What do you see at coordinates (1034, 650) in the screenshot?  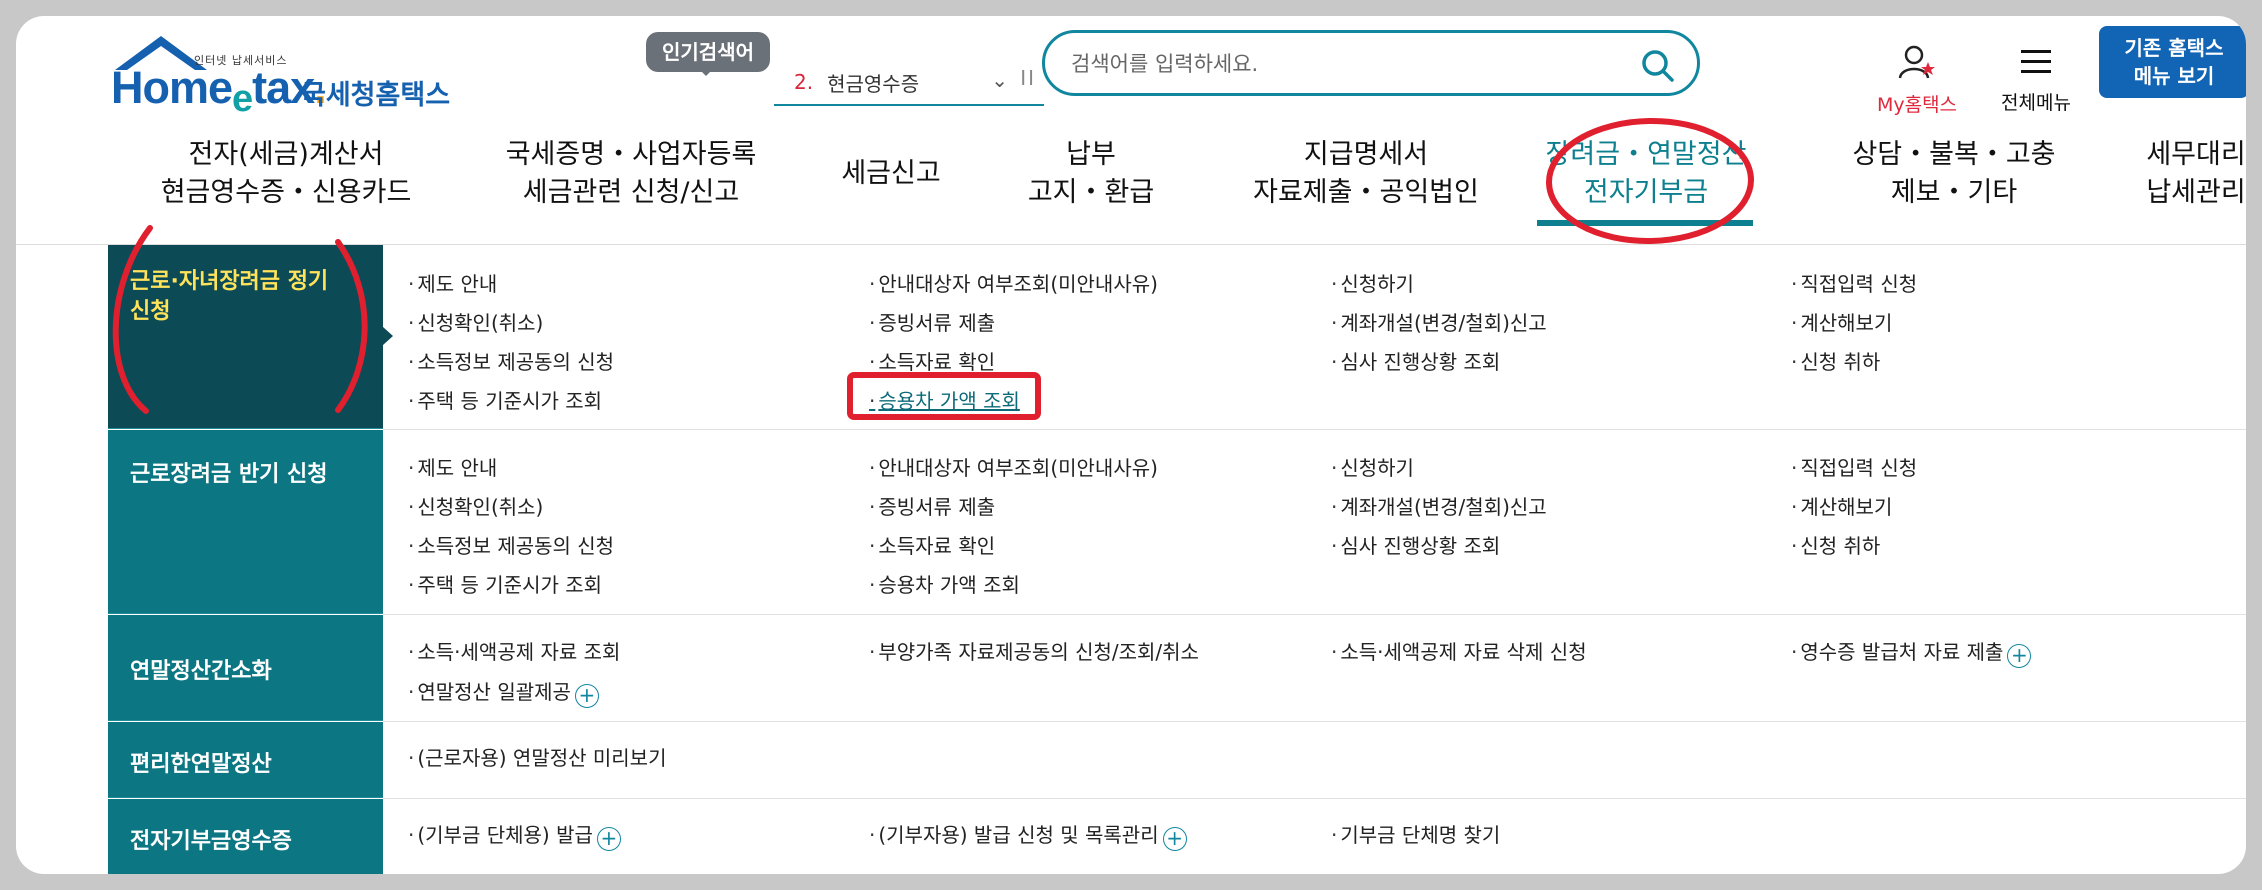 I see `link-dependent-consent: 부양가족 자료제공동의 신청/조회/취소` at bounding box center [1034, 650].